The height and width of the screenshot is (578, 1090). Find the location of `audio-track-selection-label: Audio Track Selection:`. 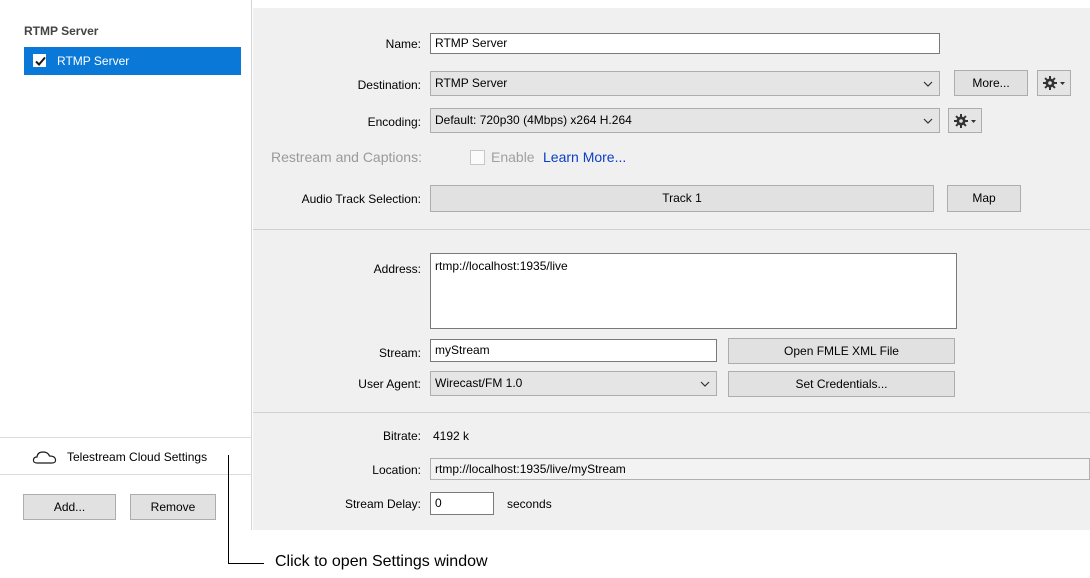

audio-track-selection-label: Audio Track Selection: is located at coordinates (361, 199).